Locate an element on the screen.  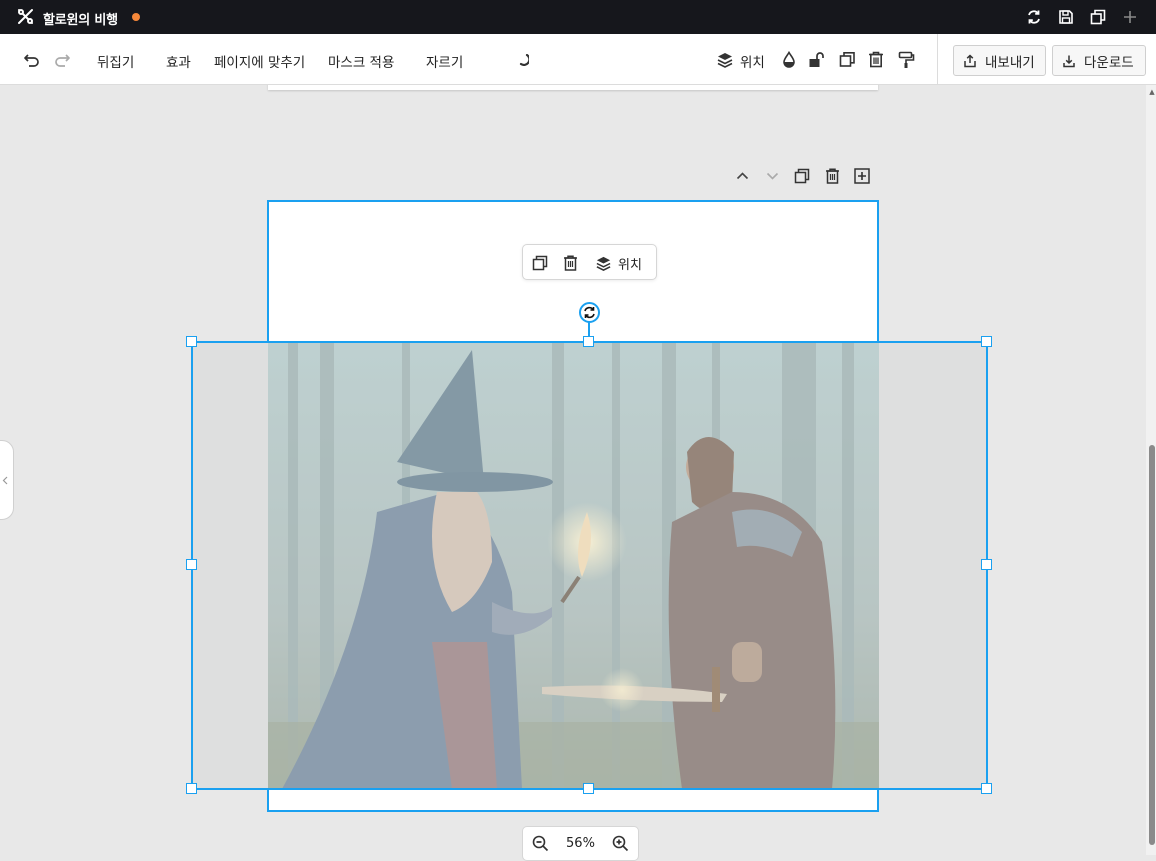
scroll-up-icon: ▲ is located at coordinates (1152, 92).